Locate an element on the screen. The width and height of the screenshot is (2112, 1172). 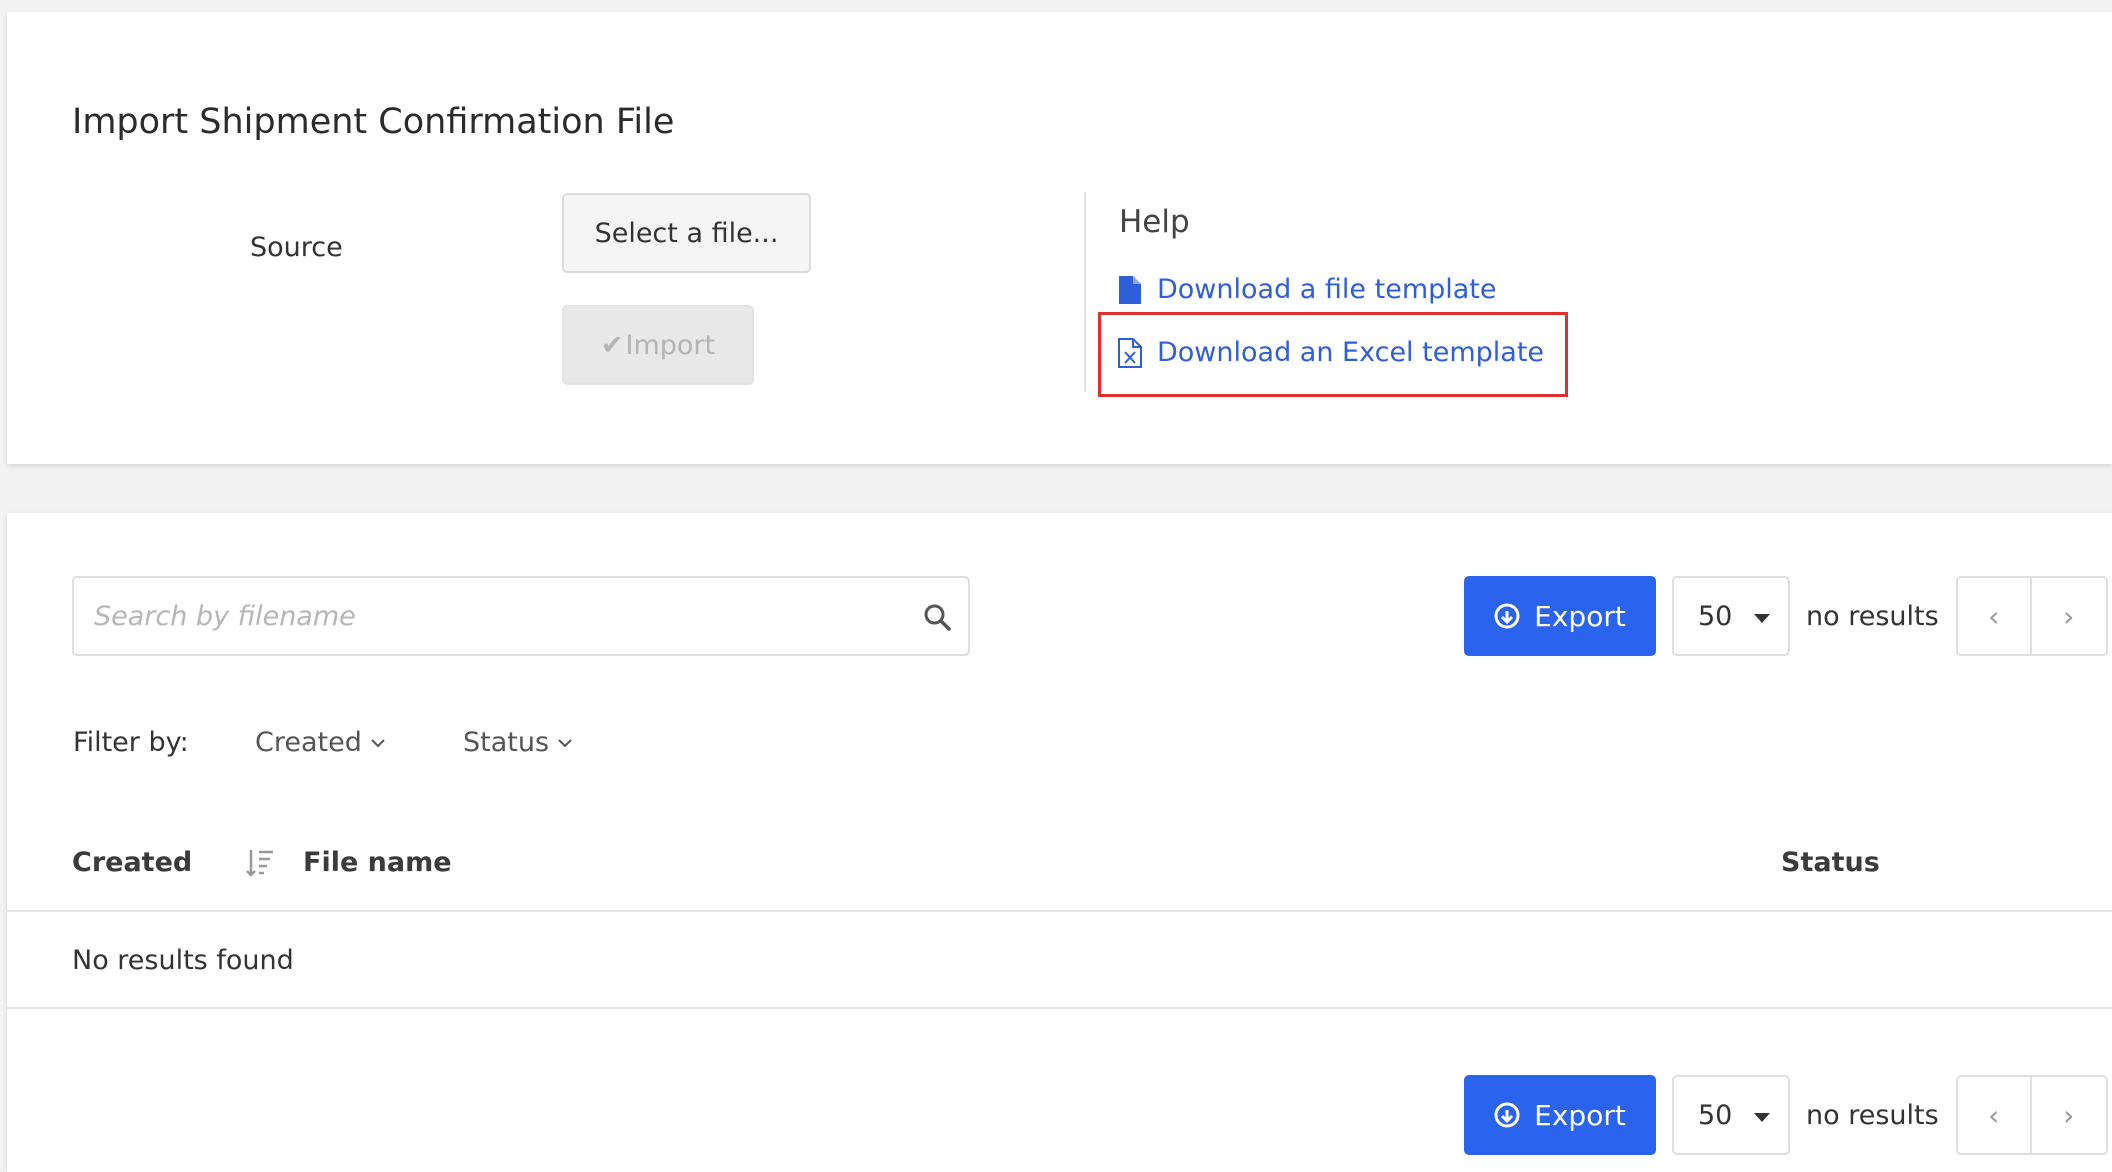
filter-status: Status is located at coordinates (518, 742).